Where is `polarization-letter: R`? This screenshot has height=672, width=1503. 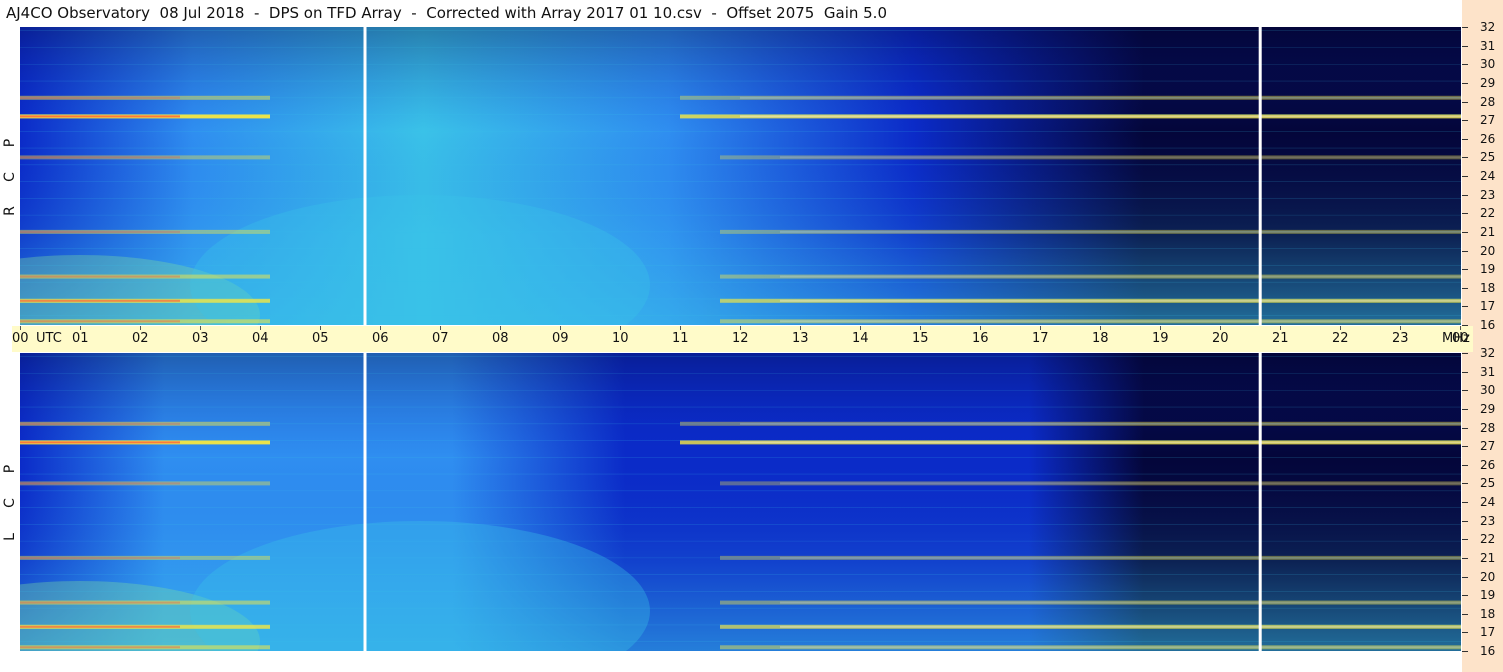 polarization-letter: R is located at coordinates (10, 211).